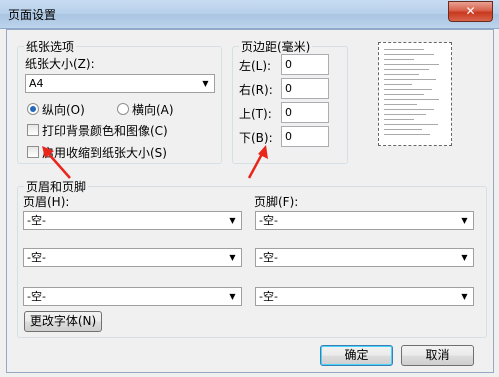  What do you see at coordinates (105, 131) in the screenshot?
I see `print-background-label: 打印背景颜色和图像(C)` at bounding box center [105, 131].